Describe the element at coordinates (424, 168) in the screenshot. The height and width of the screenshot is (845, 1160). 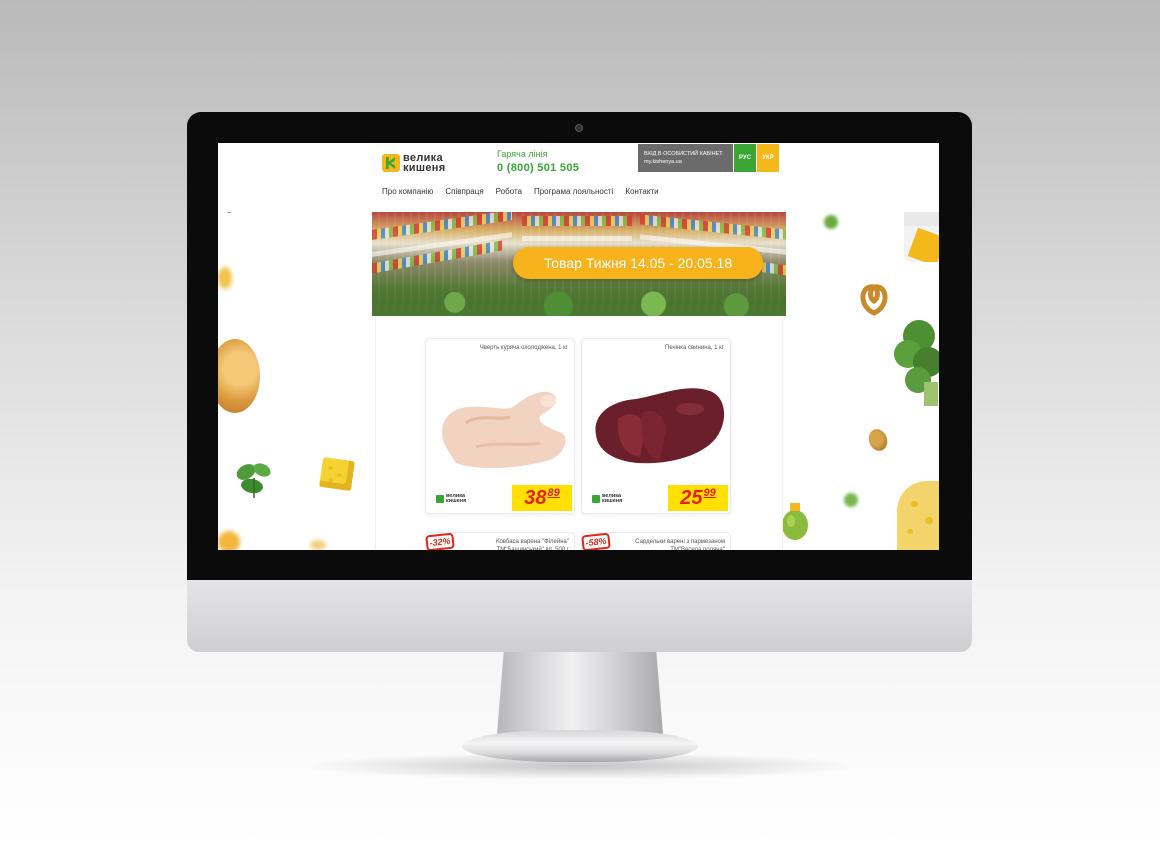
I see `logo-text-line2: кишеня` at that location.